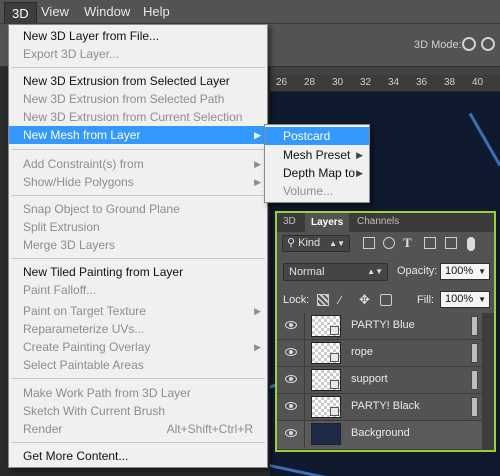 The height and width of the screenshot is (476, 500). I want to click on layer-name: support, so click(369, 379).